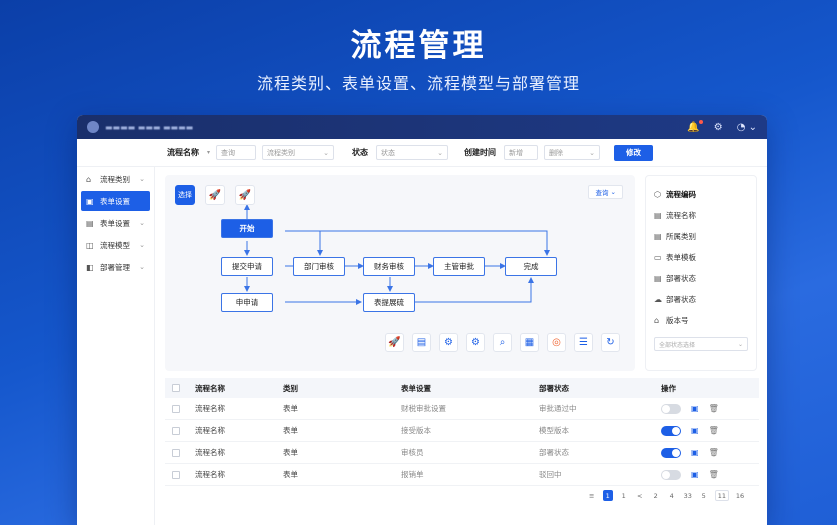 This screenshot has width=837, height=525. I want to click on sidebar-item-category: ⌂ 流程类别 ⌄, so click(115, 179).